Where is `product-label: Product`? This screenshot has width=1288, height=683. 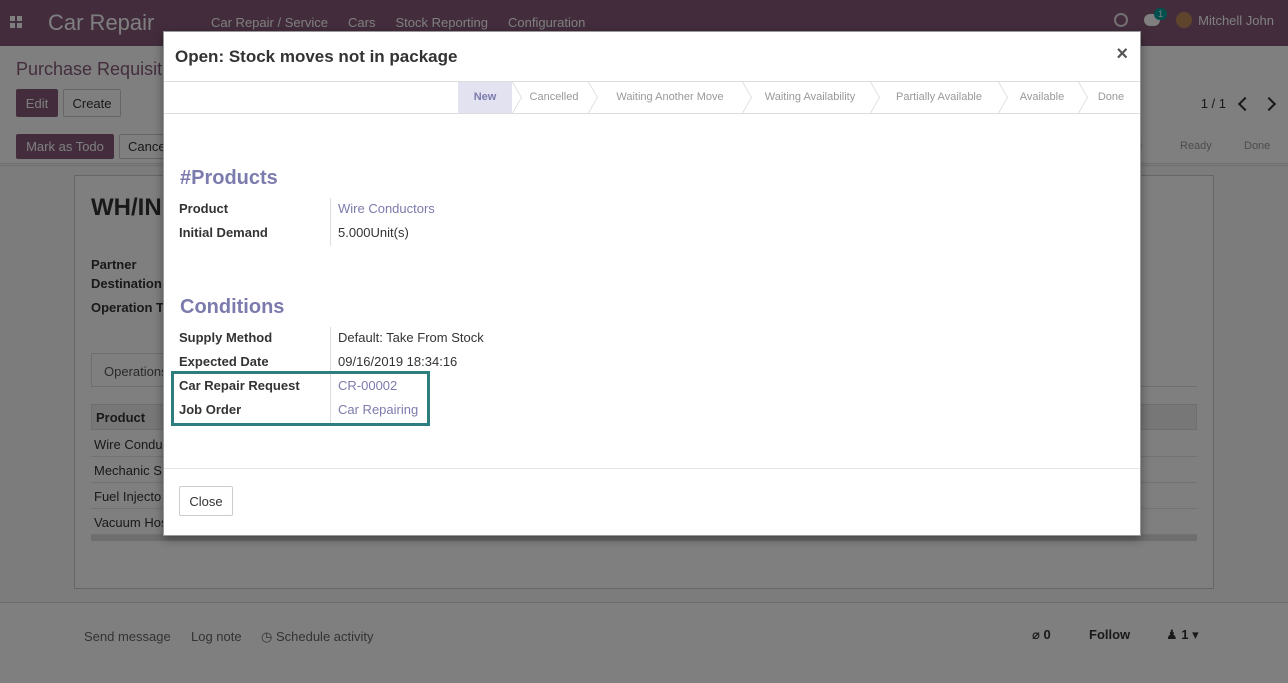
product-label: Product is located at coordinates (204, 208).